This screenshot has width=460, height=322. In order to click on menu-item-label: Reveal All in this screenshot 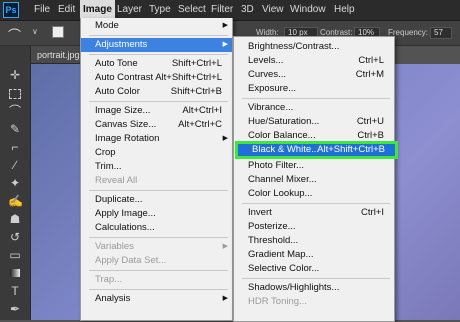, I will do `click(116, 180)`.